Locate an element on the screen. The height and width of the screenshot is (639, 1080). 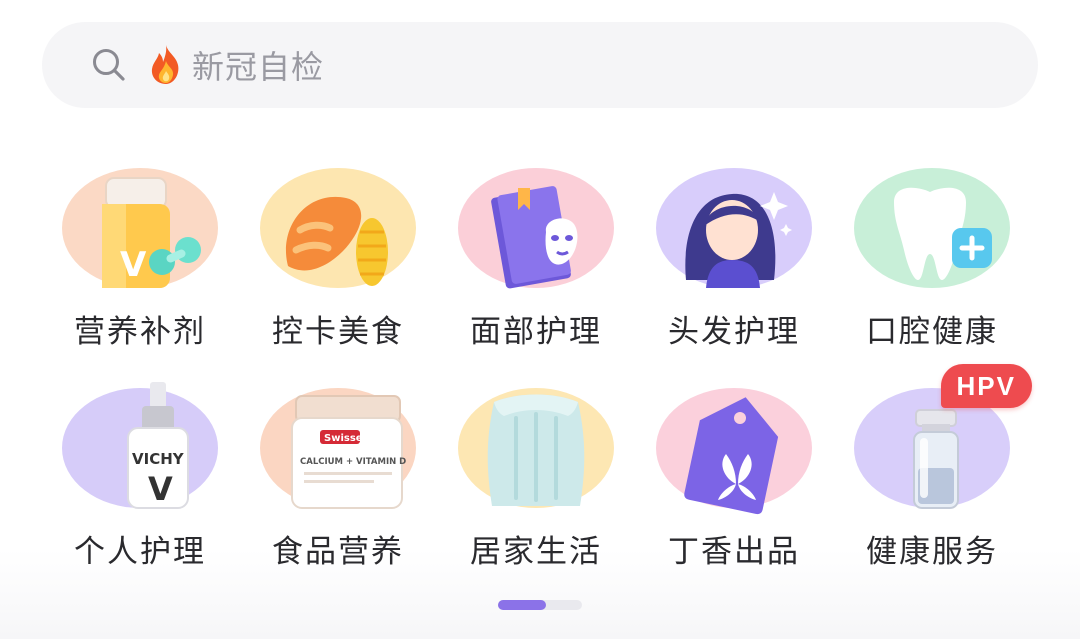
vaccine-vial-icon: HPV is located at coordinates (943, 436).